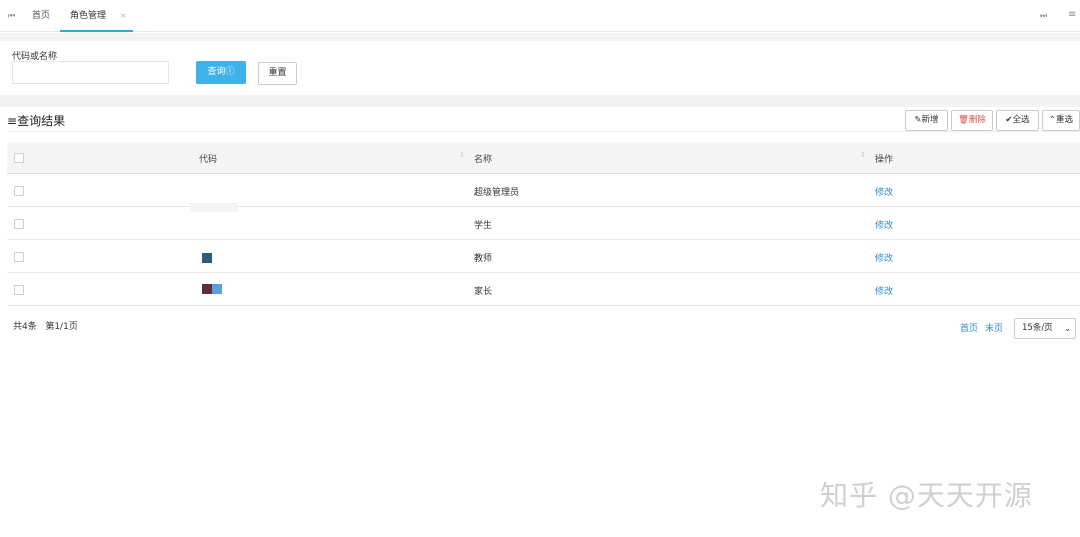 The height and width of the screenshot is (537, 1080). Describe the element at coordinates (90, 72) in the screenshot. I see `search-input` at that location.